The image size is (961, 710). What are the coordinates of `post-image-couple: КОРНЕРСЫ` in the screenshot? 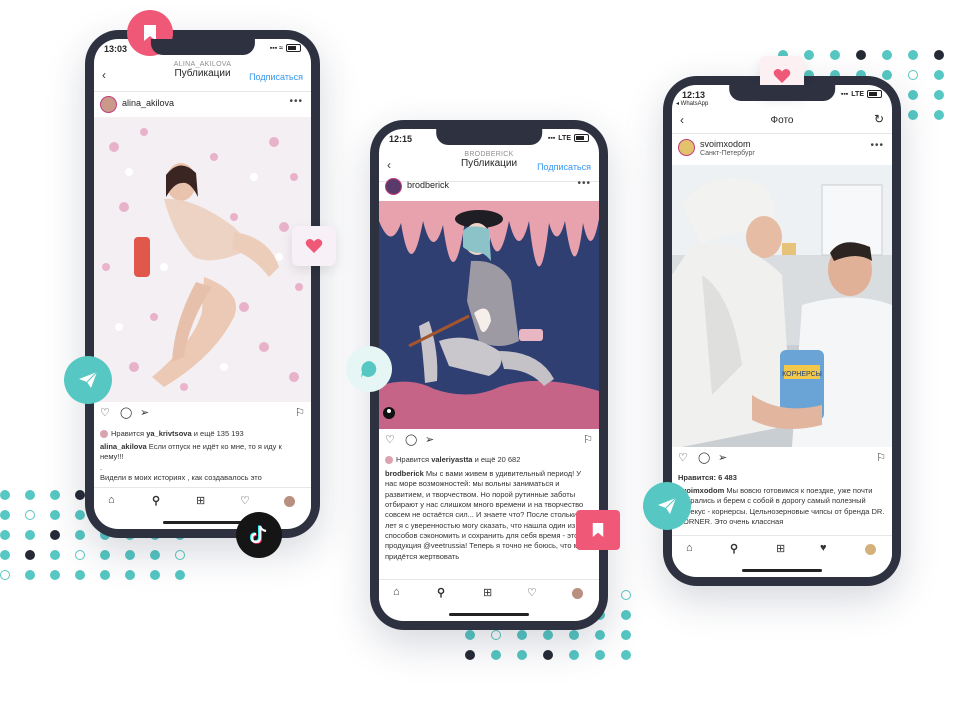 It's located at (782, 306).